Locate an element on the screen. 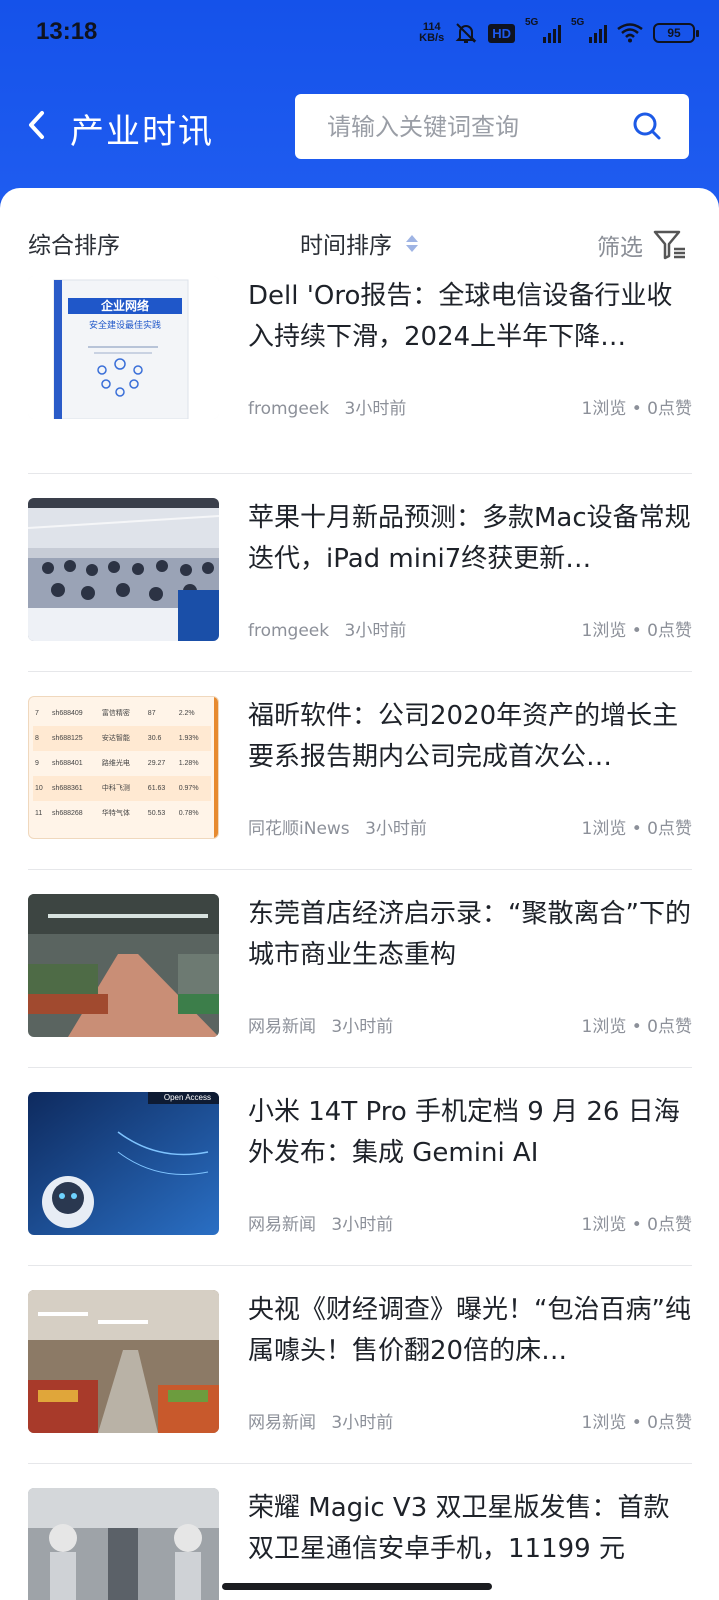  stock-table-cell: sh688409 is located at coordinates (67, 713).